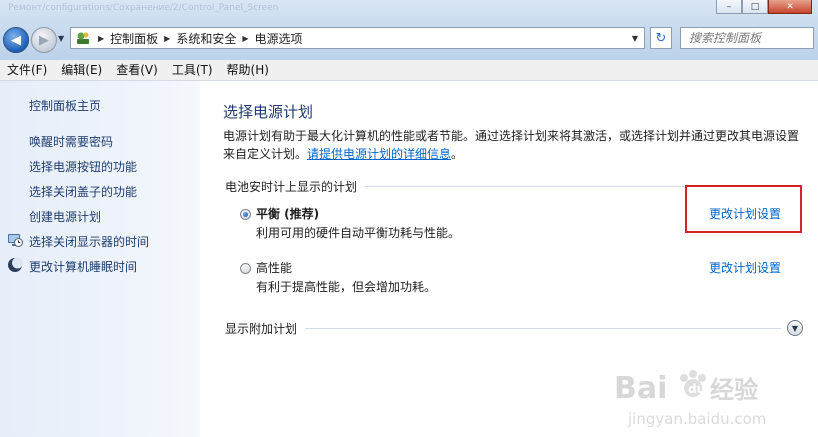 This screenshot has height=437, width=818. I want to click on plan-name-high-performance: 高性能, so click(274, 267).